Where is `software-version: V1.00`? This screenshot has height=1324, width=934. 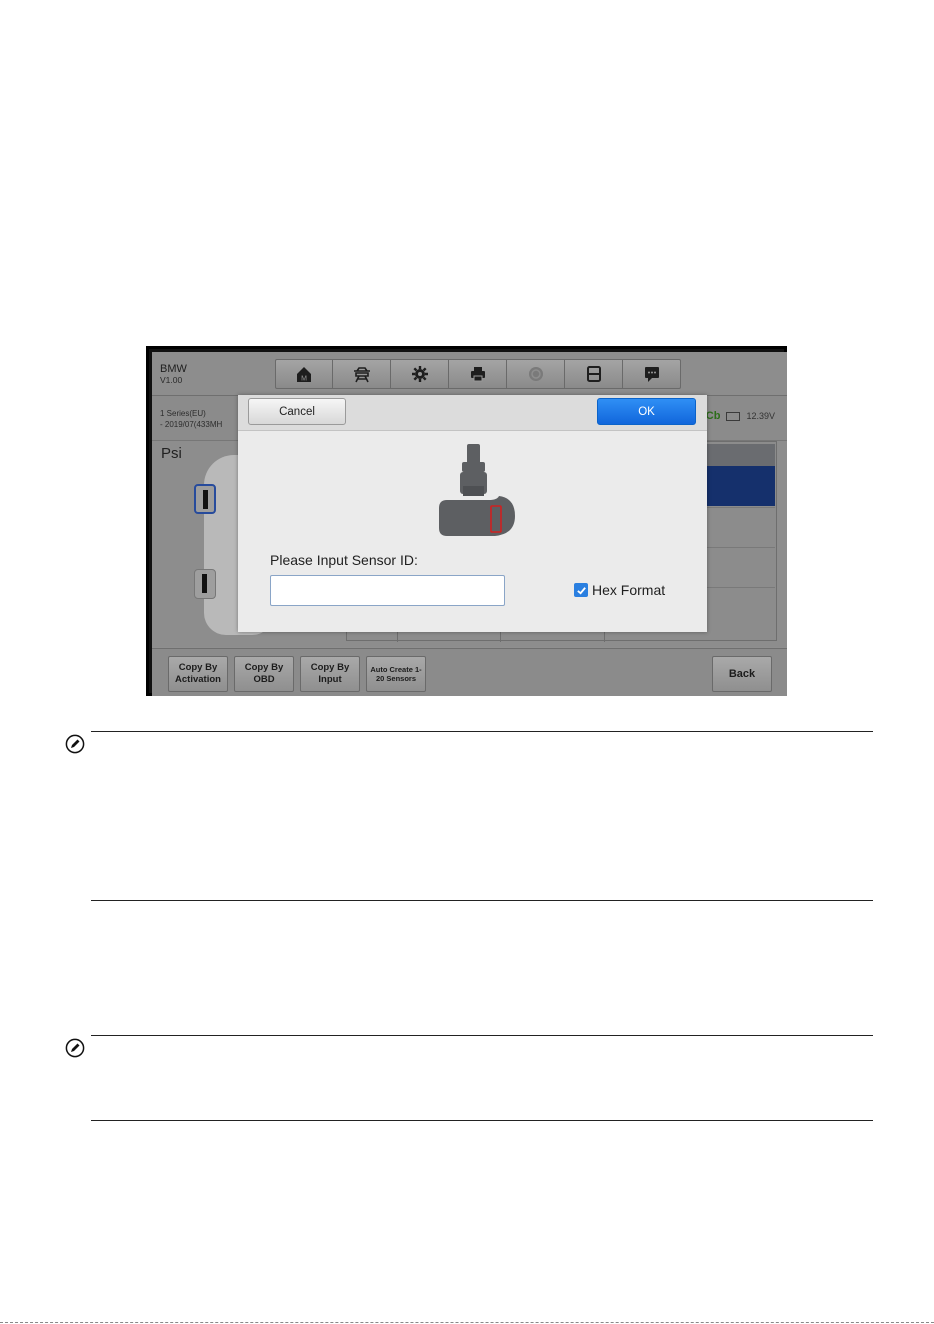 software-version: V1.00 is located at coordinates (171, 380).